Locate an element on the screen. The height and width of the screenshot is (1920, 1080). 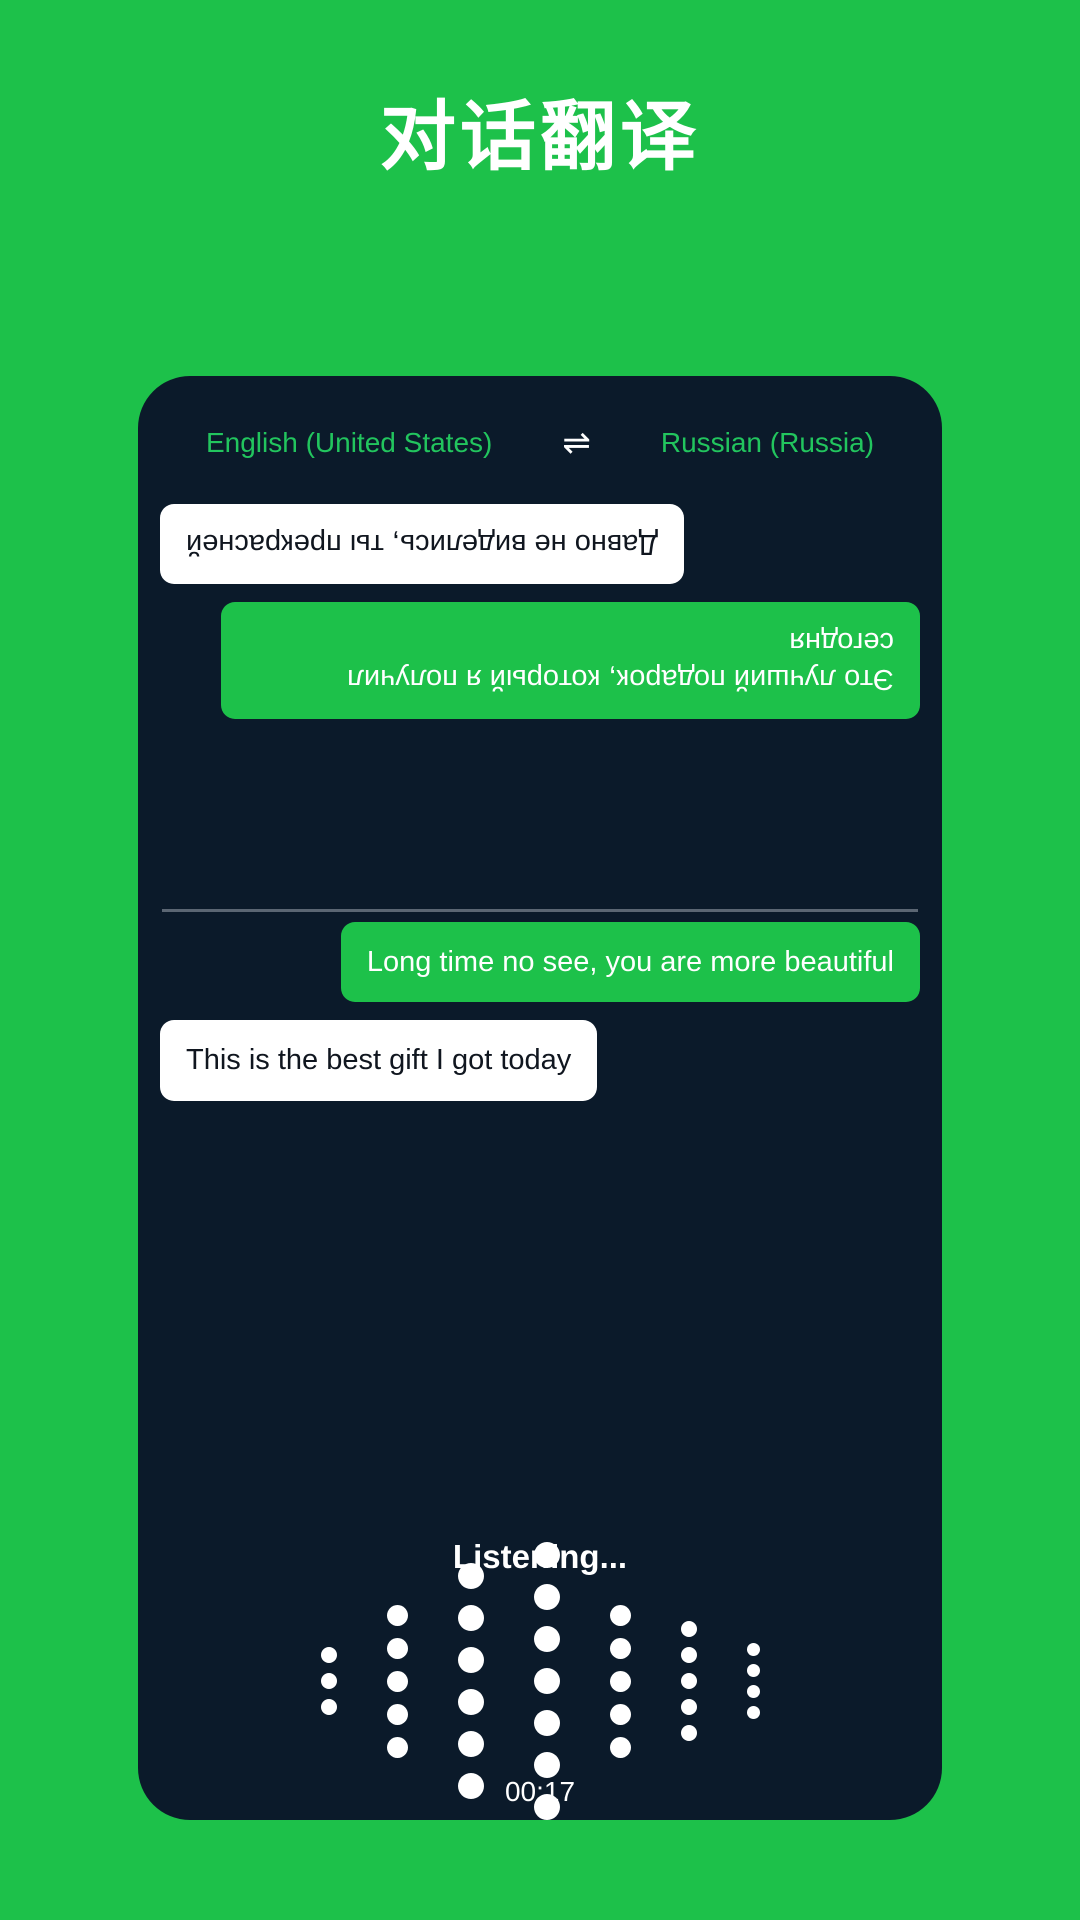
message-row: This is the best gift I got today is located at coordinates (540, 1060).